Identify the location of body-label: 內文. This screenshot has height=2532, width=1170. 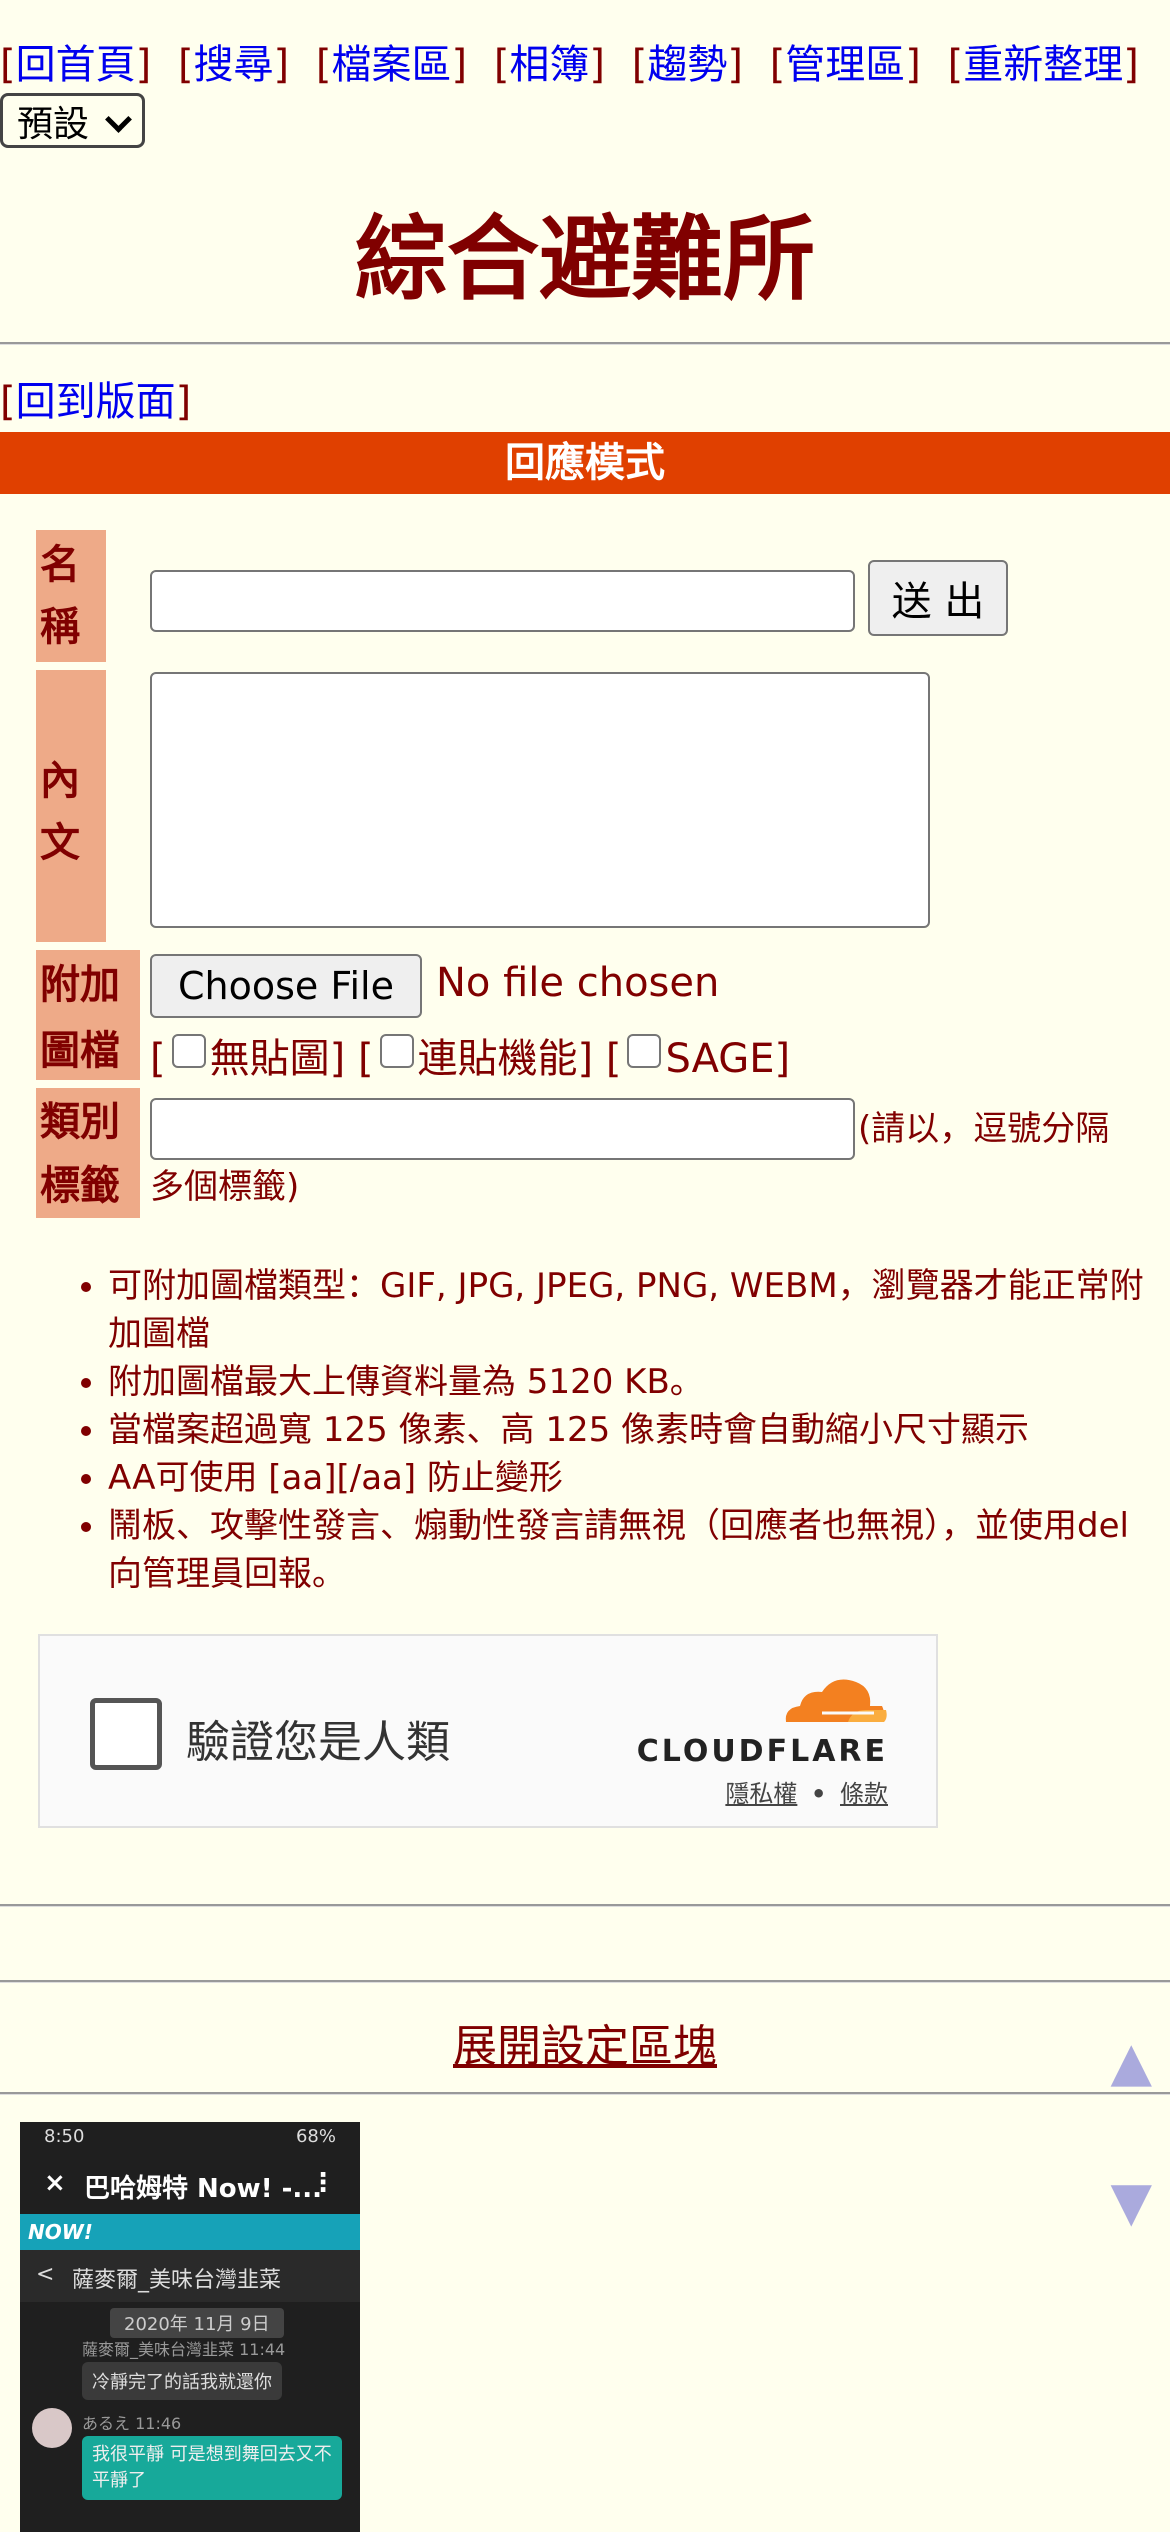
(71, 806).